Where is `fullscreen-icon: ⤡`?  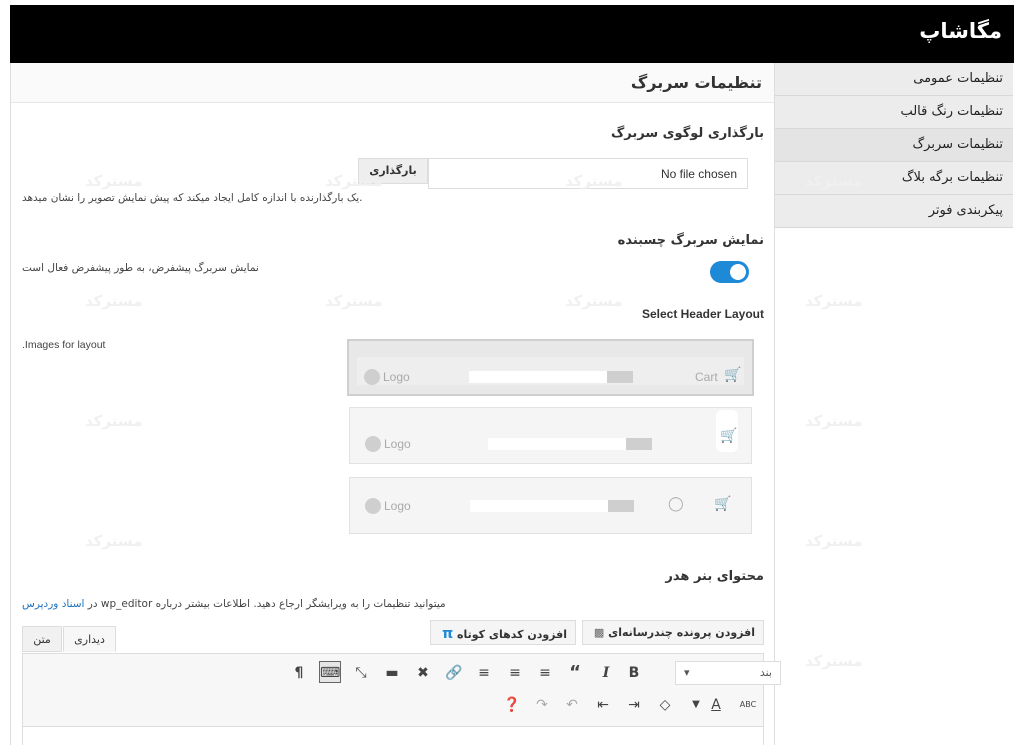 fullscreen-icon: ⤡ is located at coordinates (361, 673).